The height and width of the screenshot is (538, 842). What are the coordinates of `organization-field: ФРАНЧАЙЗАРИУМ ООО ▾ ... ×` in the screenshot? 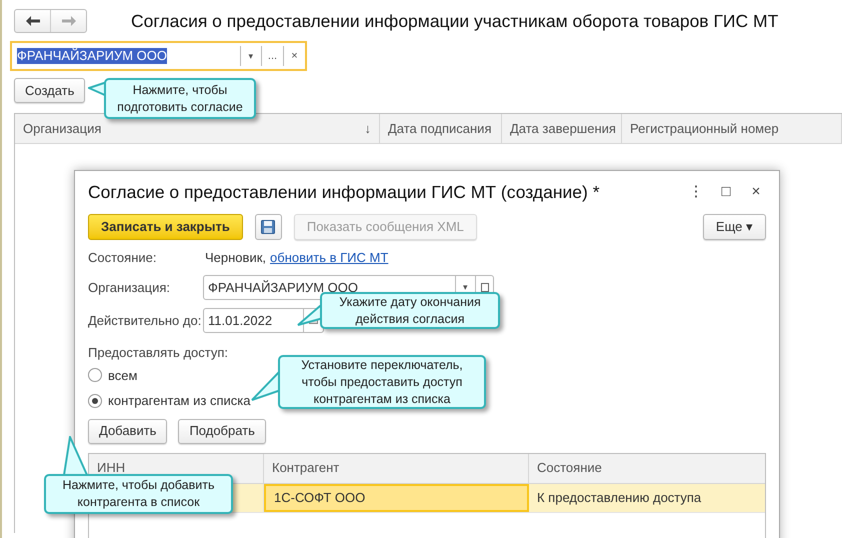 It's located at (158, 56).